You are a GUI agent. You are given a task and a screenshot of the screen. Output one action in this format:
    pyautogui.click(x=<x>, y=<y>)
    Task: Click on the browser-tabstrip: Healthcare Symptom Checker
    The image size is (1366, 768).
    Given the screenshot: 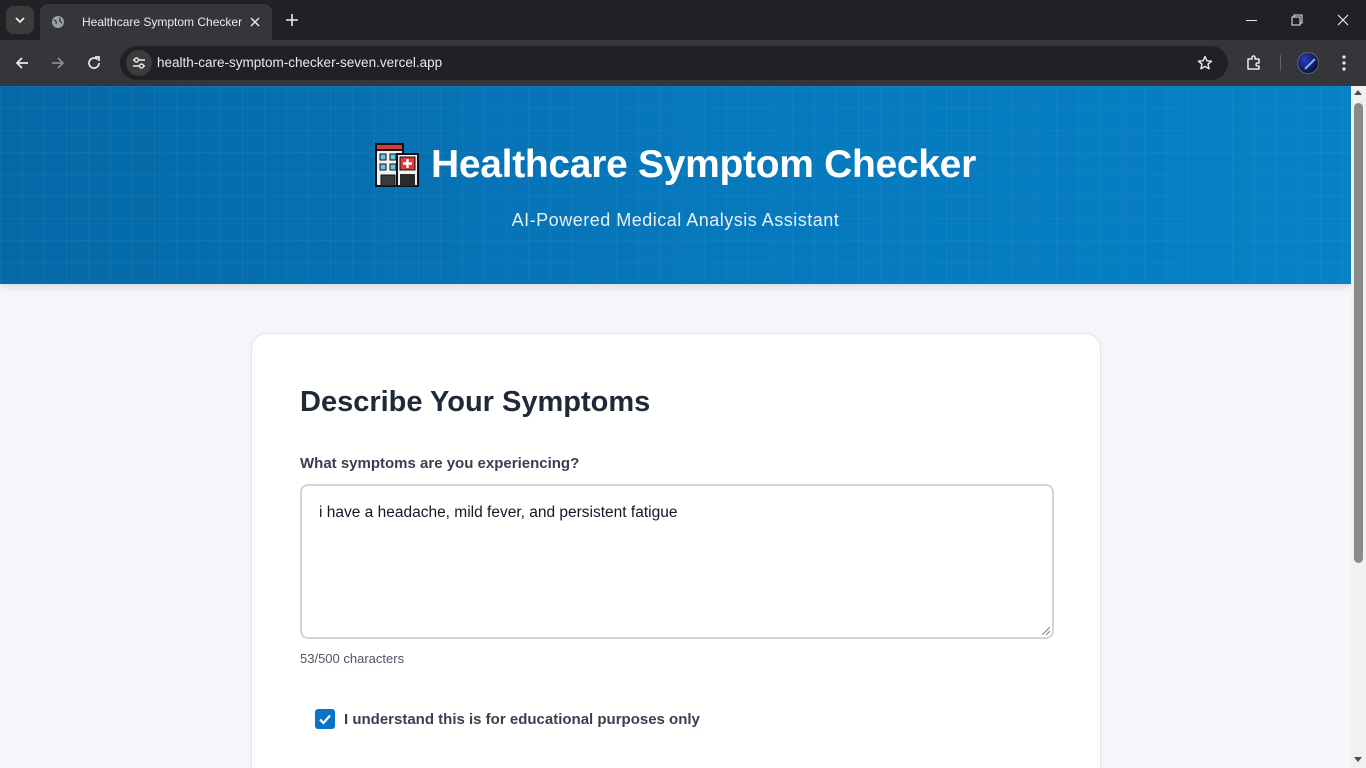 What is the action you would take?
    pyautogui.click(x=683, y=20)
    